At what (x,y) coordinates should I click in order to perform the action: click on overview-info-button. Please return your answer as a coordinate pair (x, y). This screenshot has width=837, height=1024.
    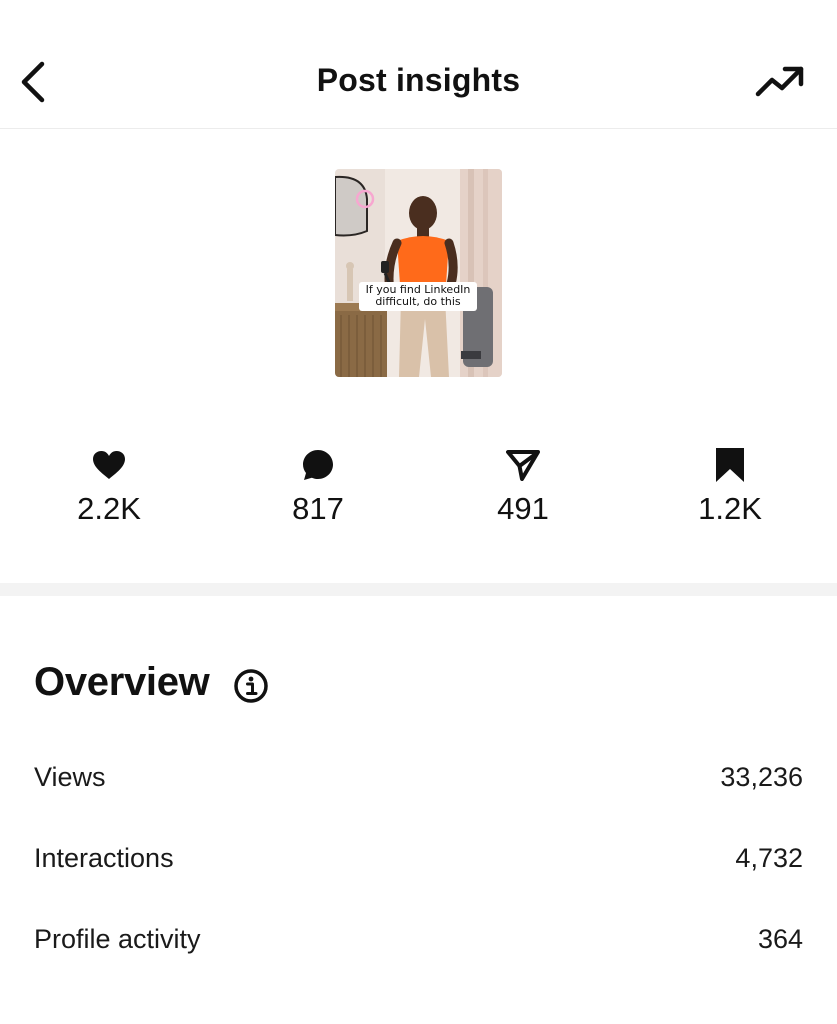
    Looking at the image, I should click on (251, 686).